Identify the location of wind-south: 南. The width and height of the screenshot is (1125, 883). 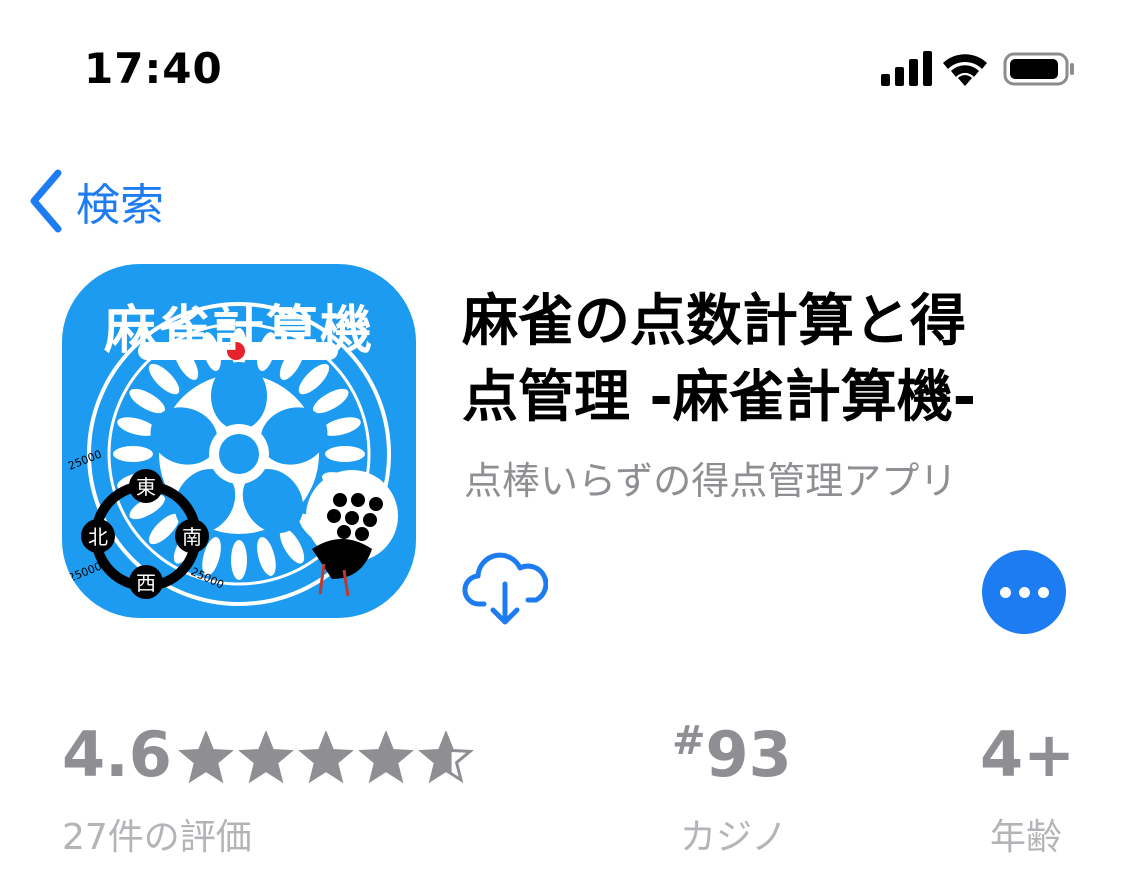
(192, 537).